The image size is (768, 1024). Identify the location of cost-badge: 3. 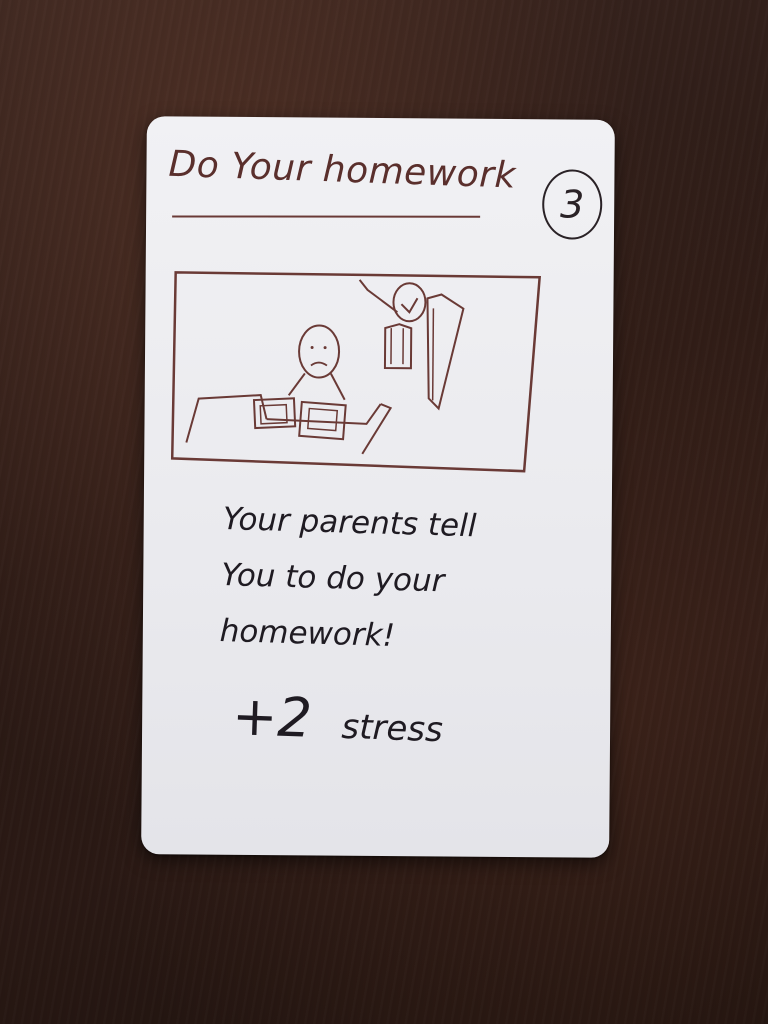
(572, 204).